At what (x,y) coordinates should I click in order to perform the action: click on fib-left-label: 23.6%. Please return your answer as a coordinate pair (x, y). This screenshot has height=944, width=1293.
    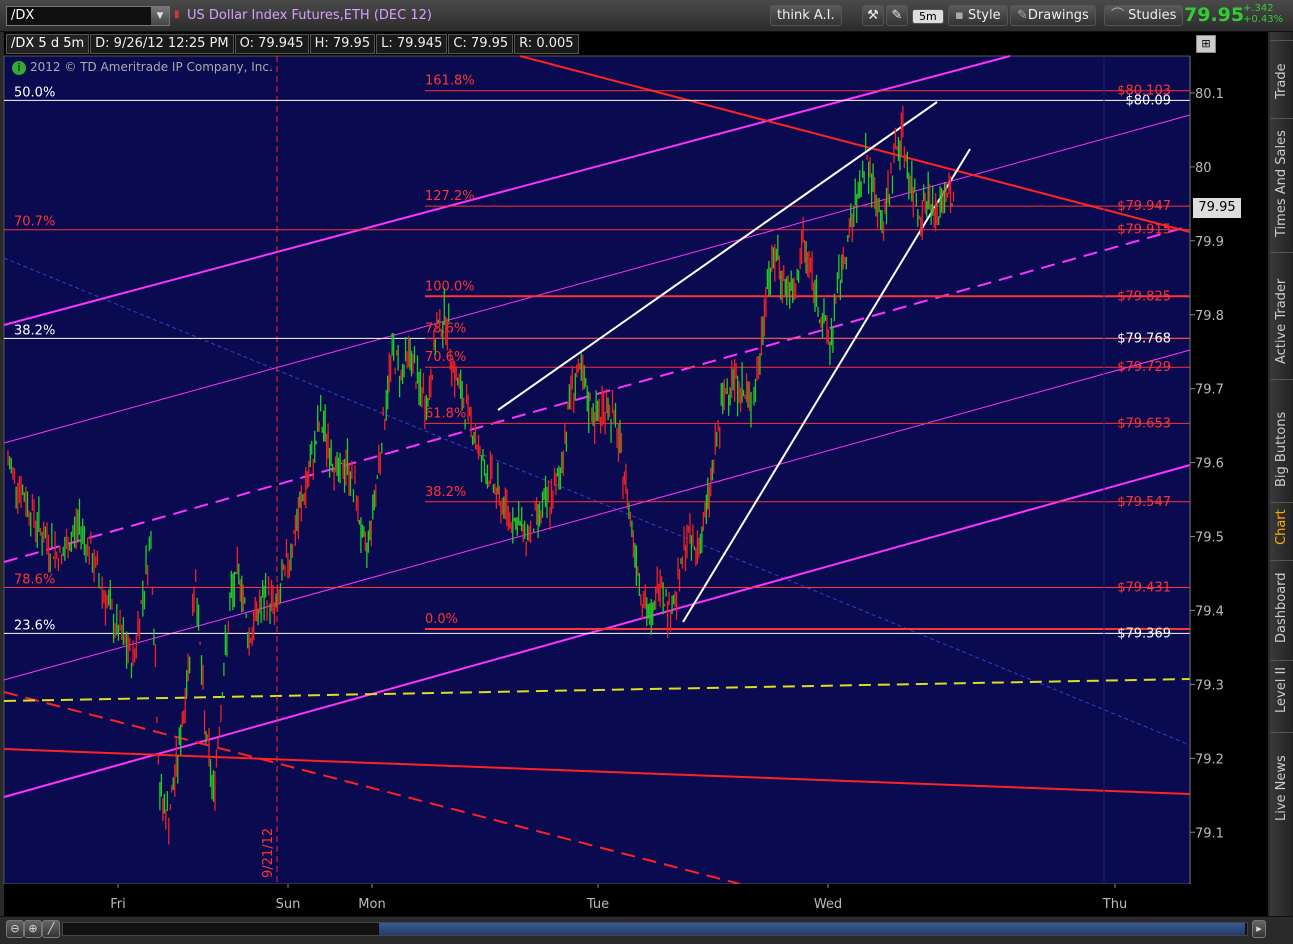
    Looking at the image, I should click on (34, 625).